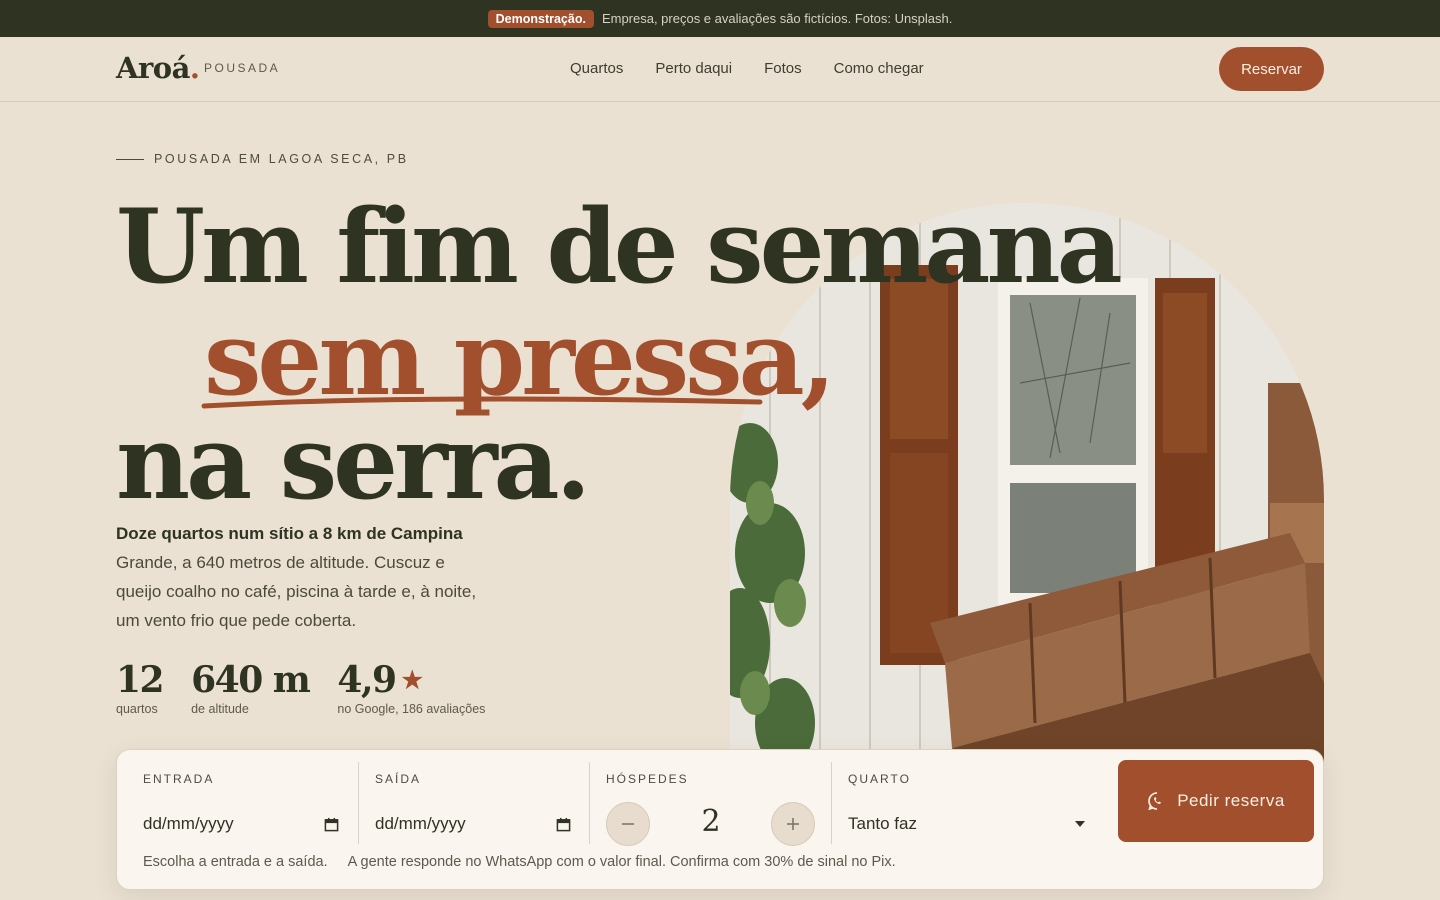 This screenshot has height=900, width=1440. What do you see at coordinates (1080, 824) in the screenshot?
I see `chevron-down-icon` at bounding box center [1080, 824].